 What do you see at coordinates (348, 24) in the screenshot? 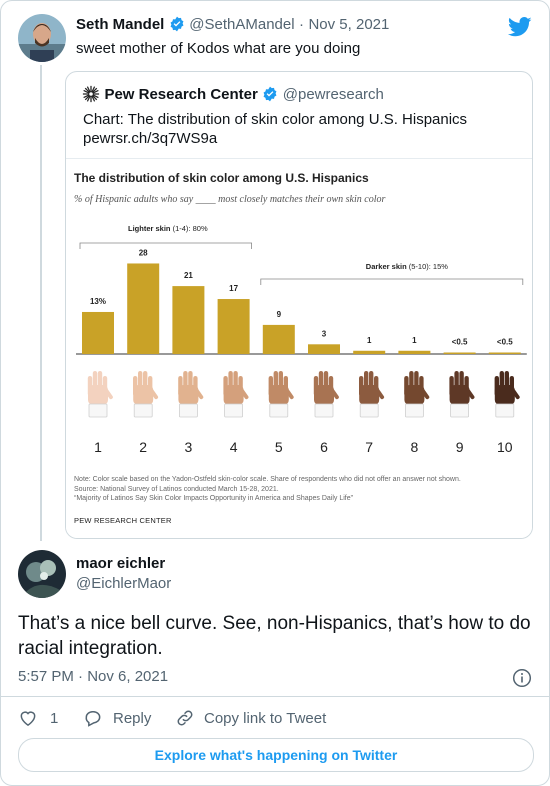
I see `tweet-date: Nov 5, 2021` at bounding box center [348, 24].